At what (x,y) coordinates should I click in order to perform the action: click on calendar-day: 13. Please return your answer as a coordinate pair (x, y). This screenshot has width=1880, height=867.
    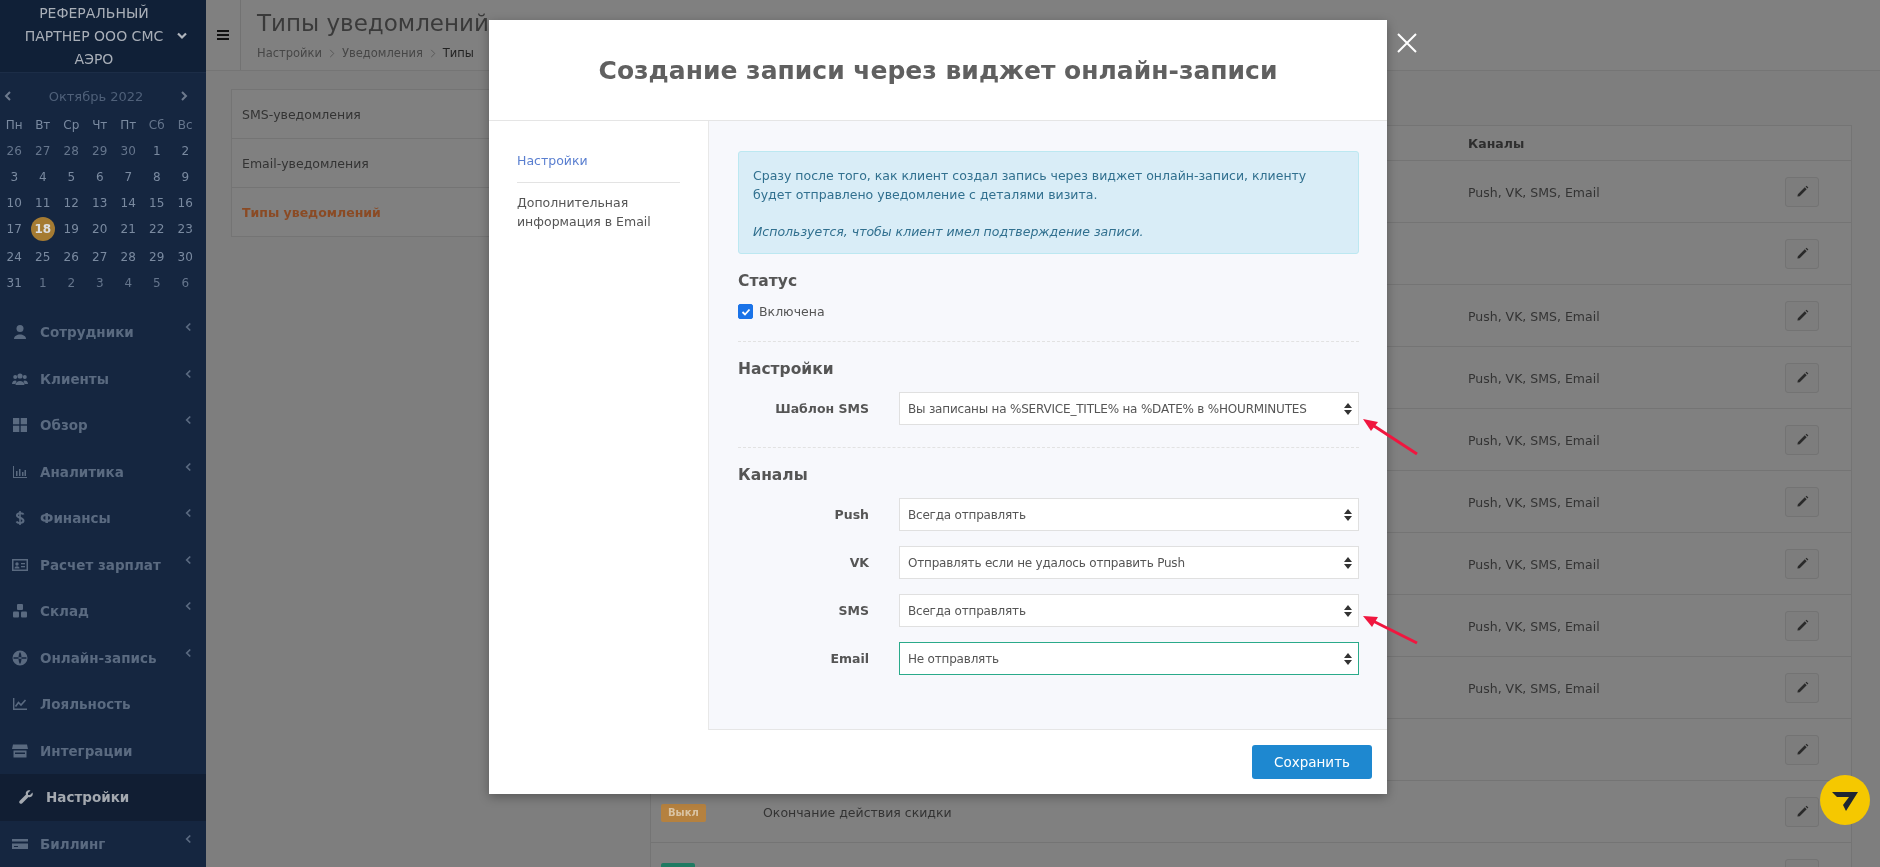
    Looking at the image, I should click on (99, 203).